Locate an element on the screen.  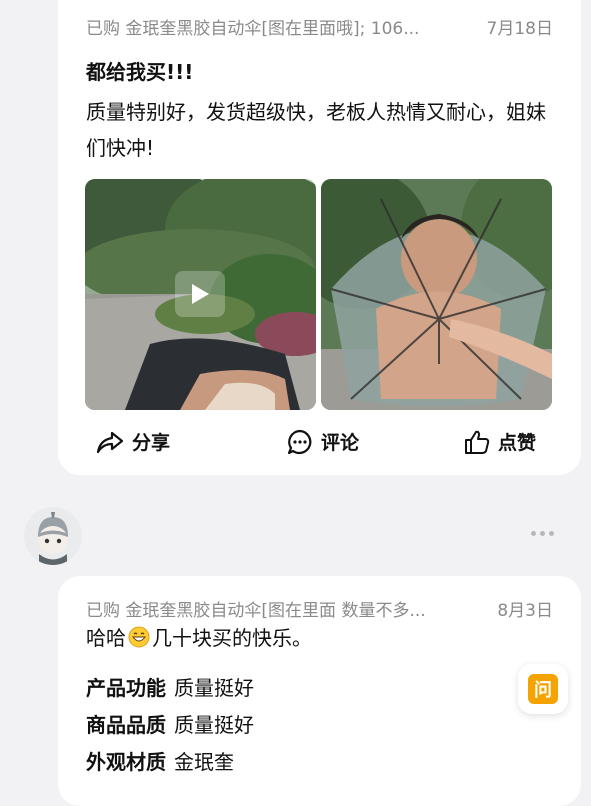
review-meta: 已购 金珉奎黑胶自动伞[图在里面哦]; 106... 7月18日 is located at coordinates (319, 26).